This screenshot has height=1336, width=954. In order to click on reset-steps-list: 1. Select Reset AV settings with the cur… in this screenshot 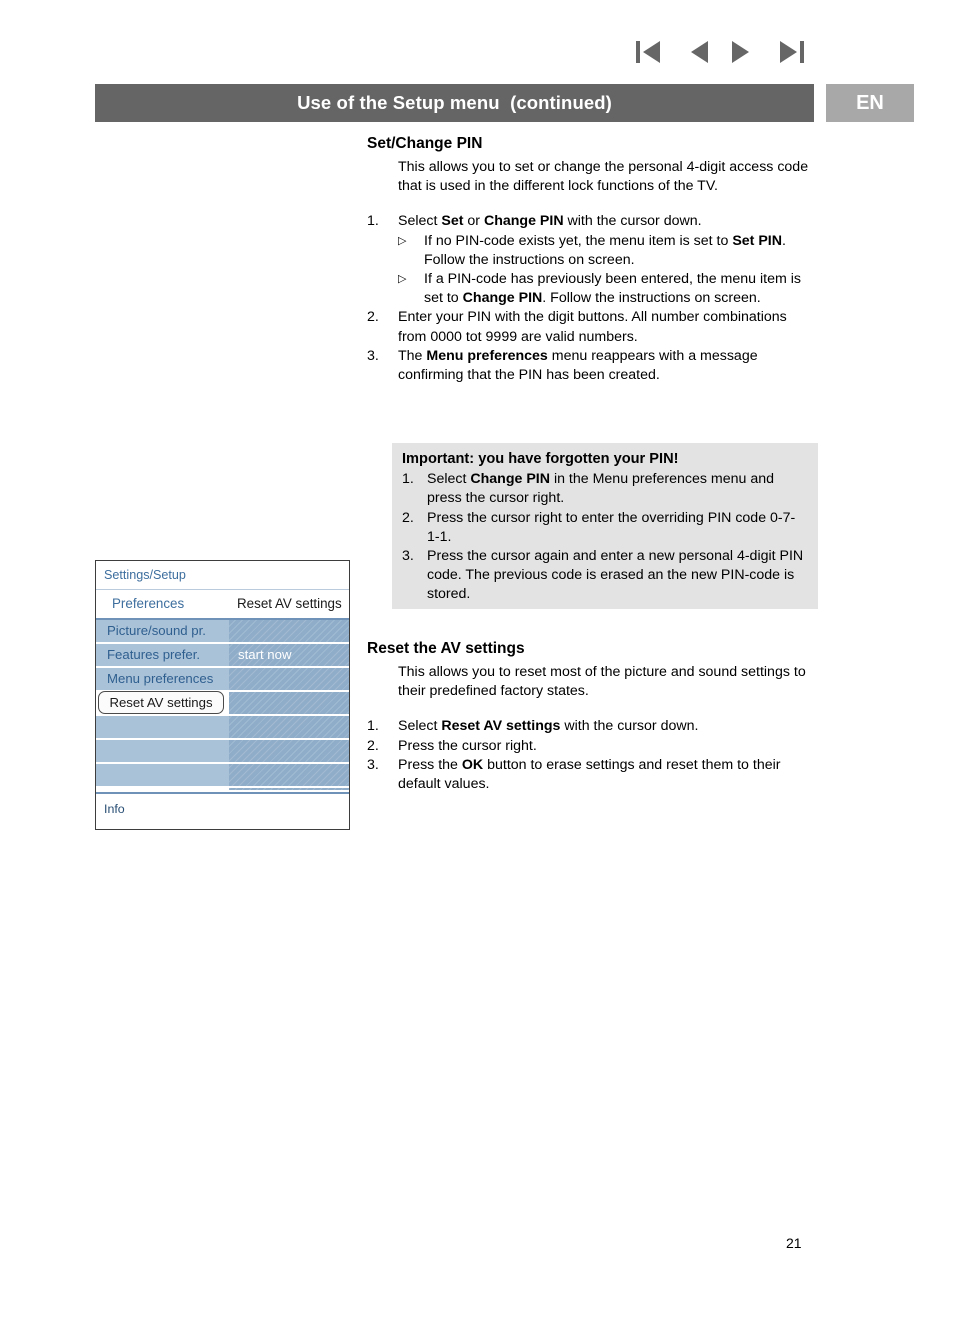, I will do `click(593, 755)`.